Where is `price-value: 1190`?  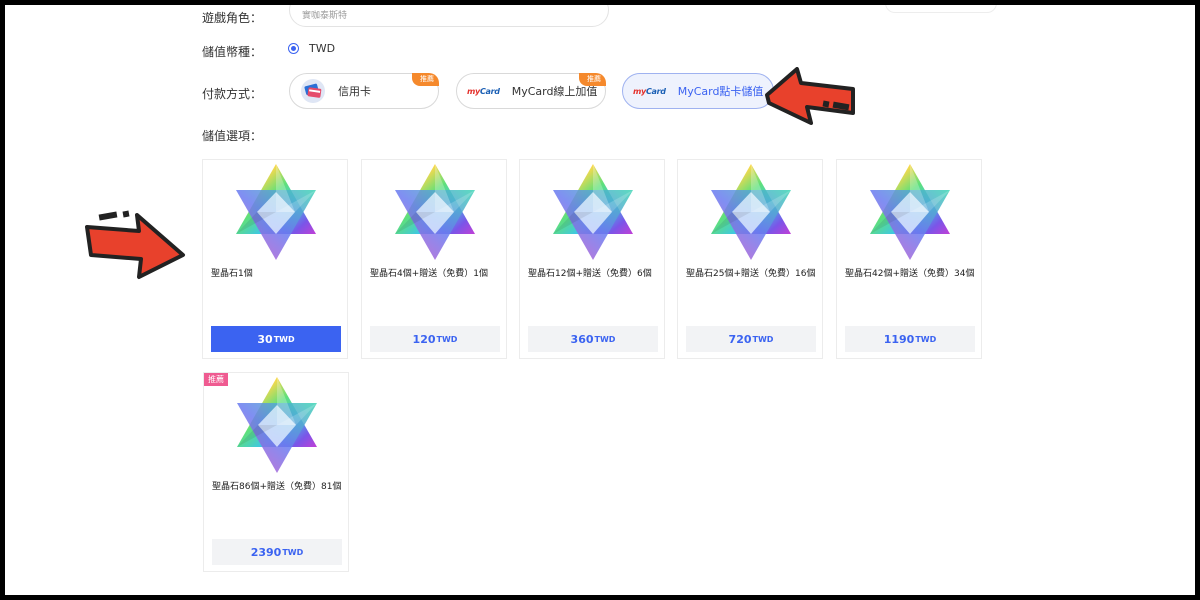 price-value: 1190 is located at coordinates (899, 339).